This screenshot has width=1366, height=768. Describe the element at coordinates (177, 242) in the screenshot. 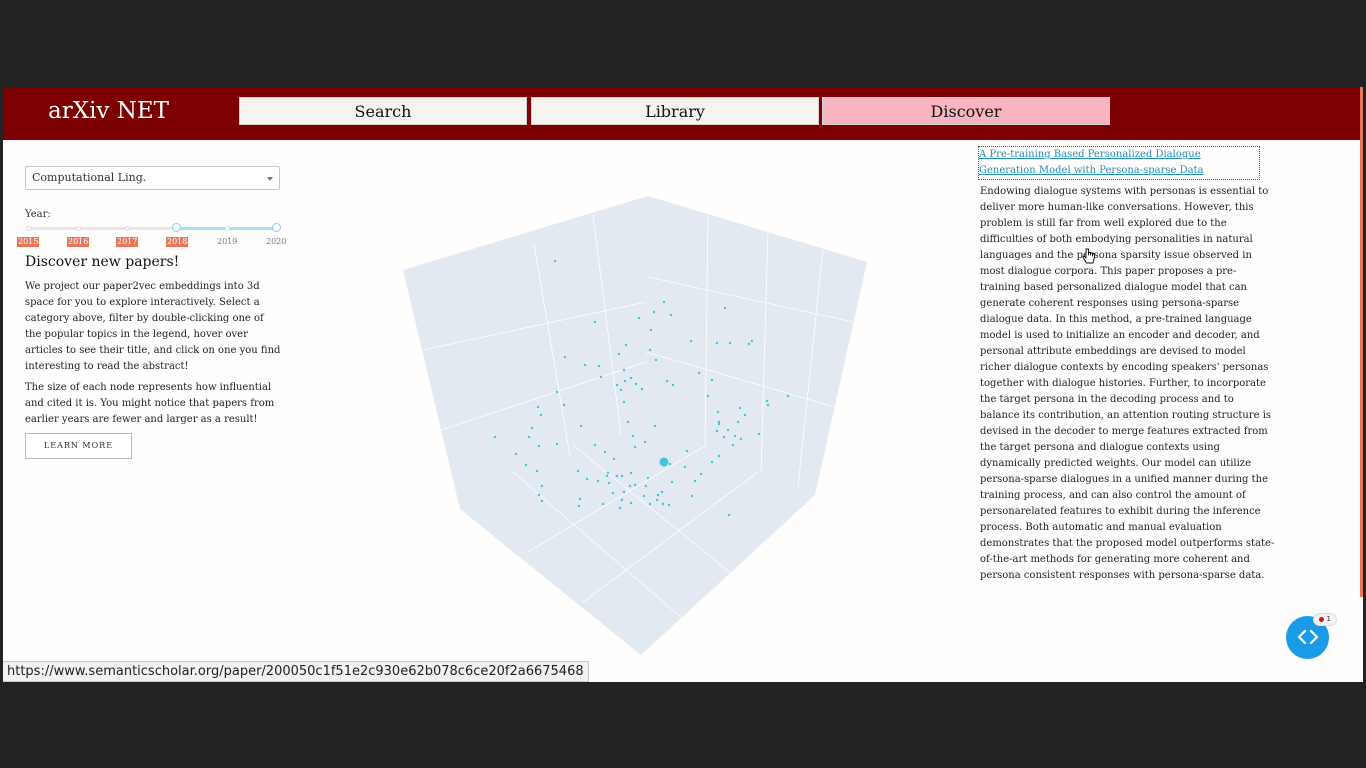

I see `year-mark-2018: 2018` at that location.